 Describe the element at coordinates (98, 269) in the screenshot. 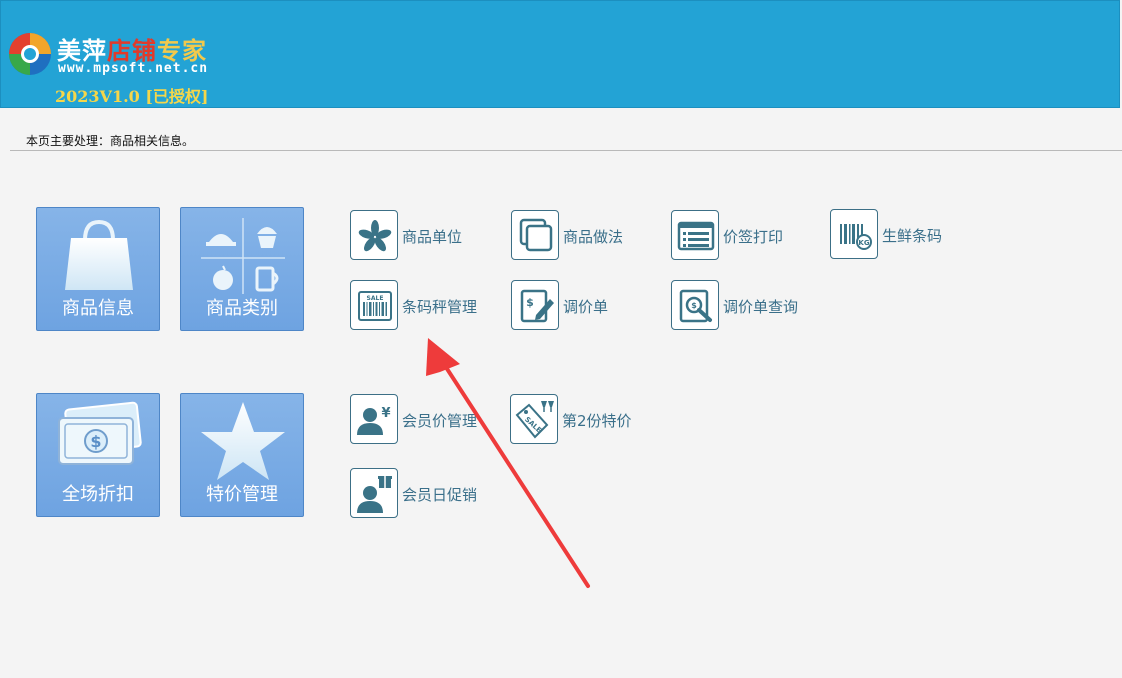

I see `tile-product-info: 商品信息` at that location.